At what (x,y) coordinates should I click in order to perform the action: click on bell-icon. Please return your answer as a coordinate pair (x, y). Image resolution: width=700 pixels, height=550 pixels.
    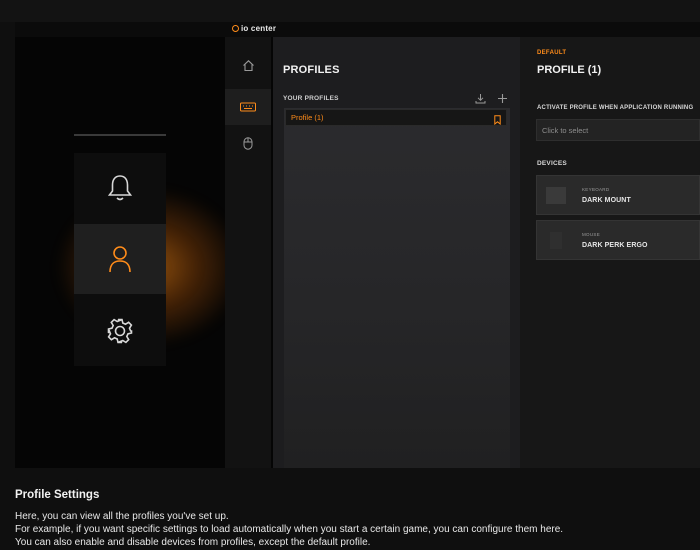
    Looking at the image, I should click on (120, 188).